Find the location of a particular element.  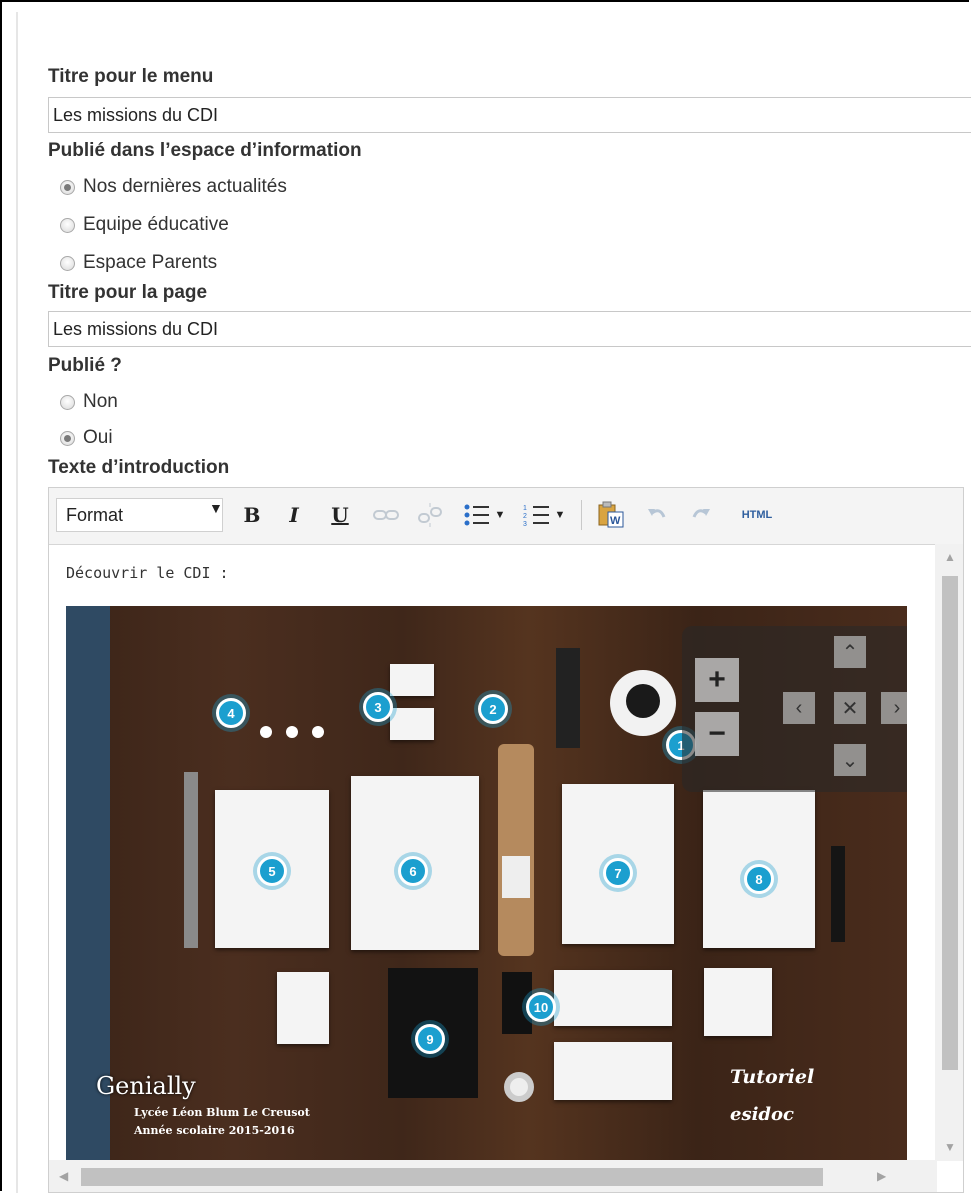

marker-9: 9 is located at coordinates (430, 1039).